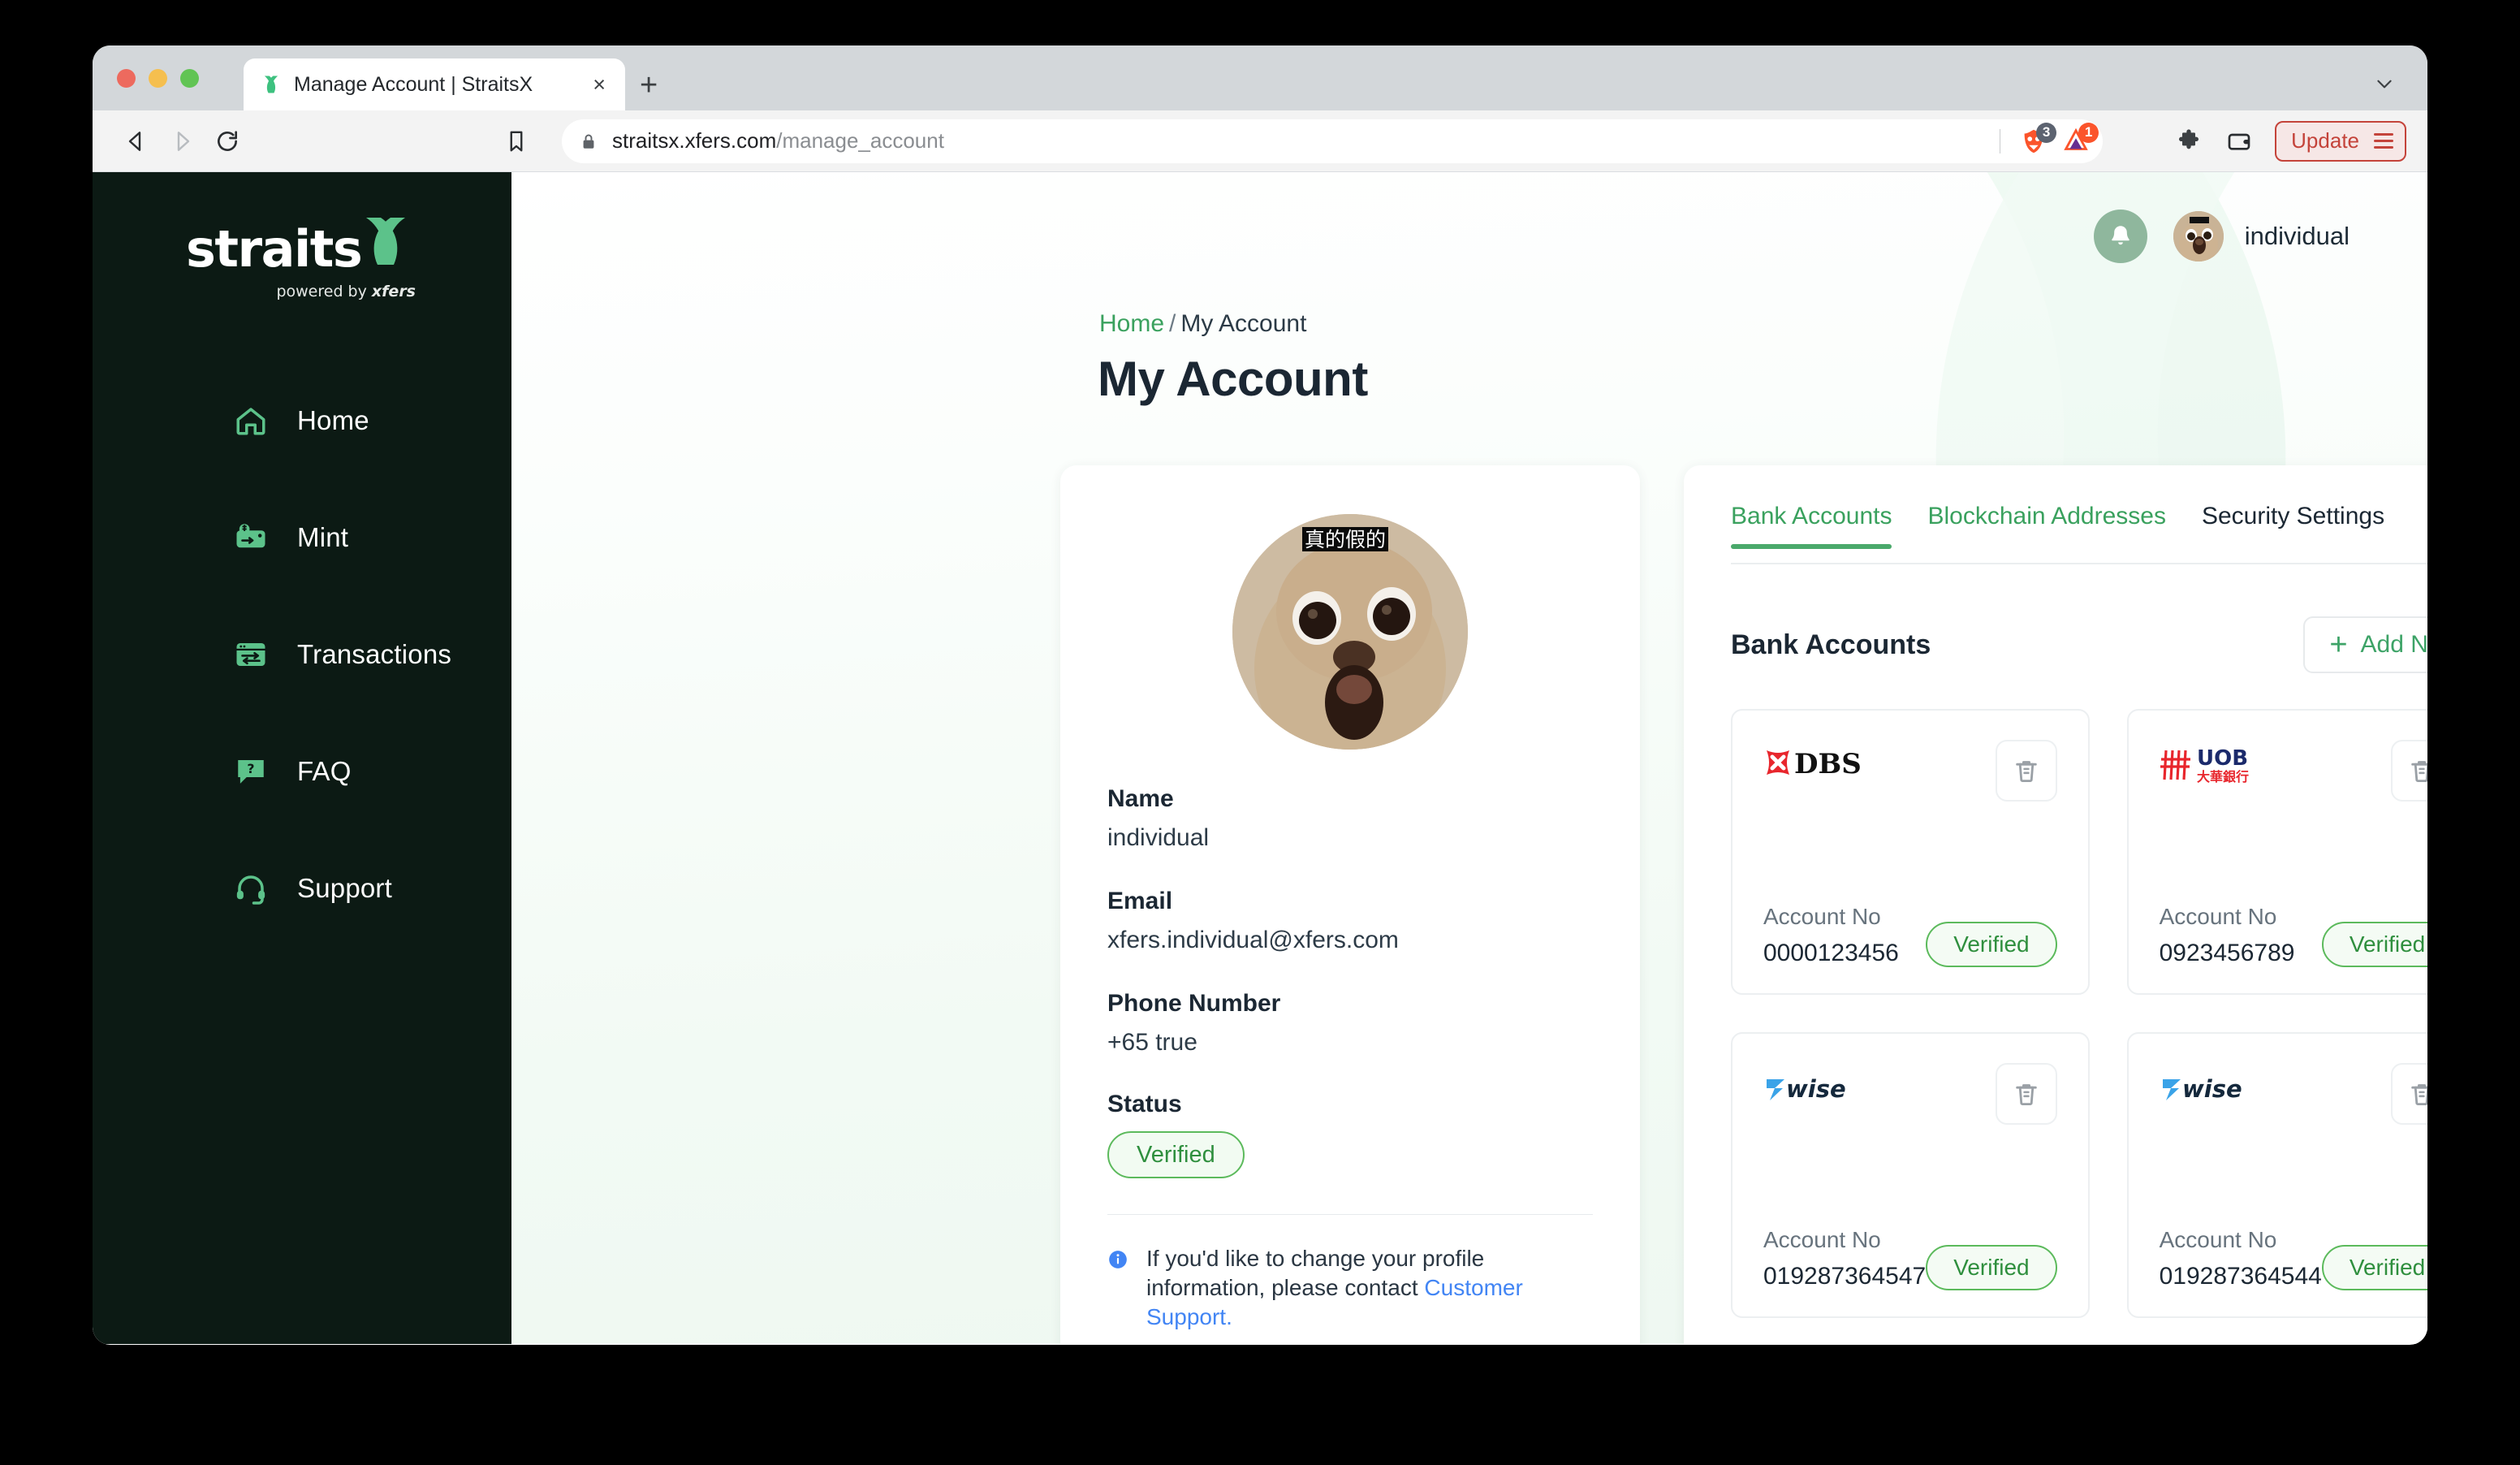 The width and height of the screenshot is (2520, 1465). Describe the element at coordinates (1350, 921) in the screenshot. I see `profile-field-email: Email xfers.individual@xfers.com` at that location.